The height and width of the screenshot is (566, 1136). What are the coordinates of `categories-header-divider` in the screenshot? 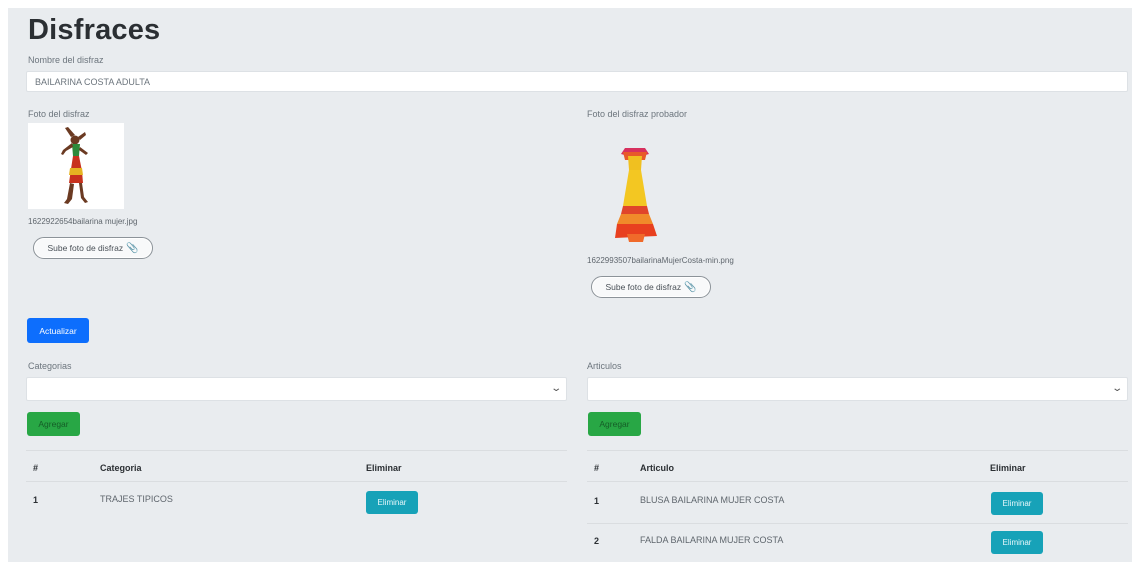 It's located at (296, 481).